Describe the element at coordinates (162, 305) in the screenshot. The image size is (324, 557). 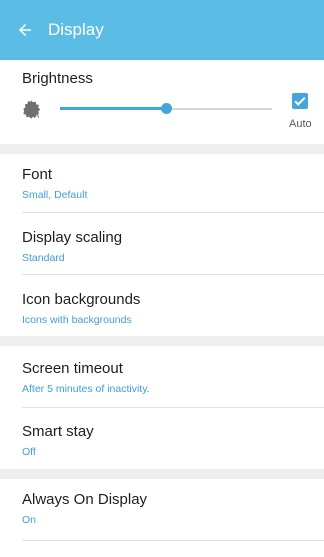
I see `setting-row-icon-backgrounds: Icon backgrounds Icons with backgrounds` at that location.